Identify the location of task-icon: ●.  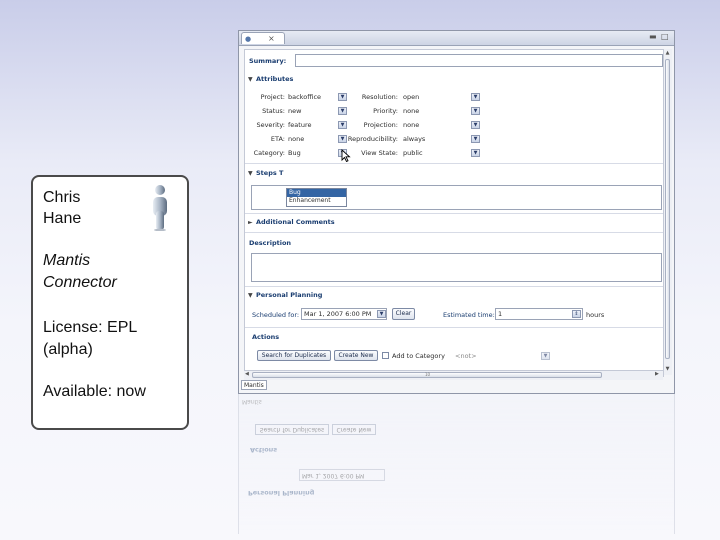
(248, 39).